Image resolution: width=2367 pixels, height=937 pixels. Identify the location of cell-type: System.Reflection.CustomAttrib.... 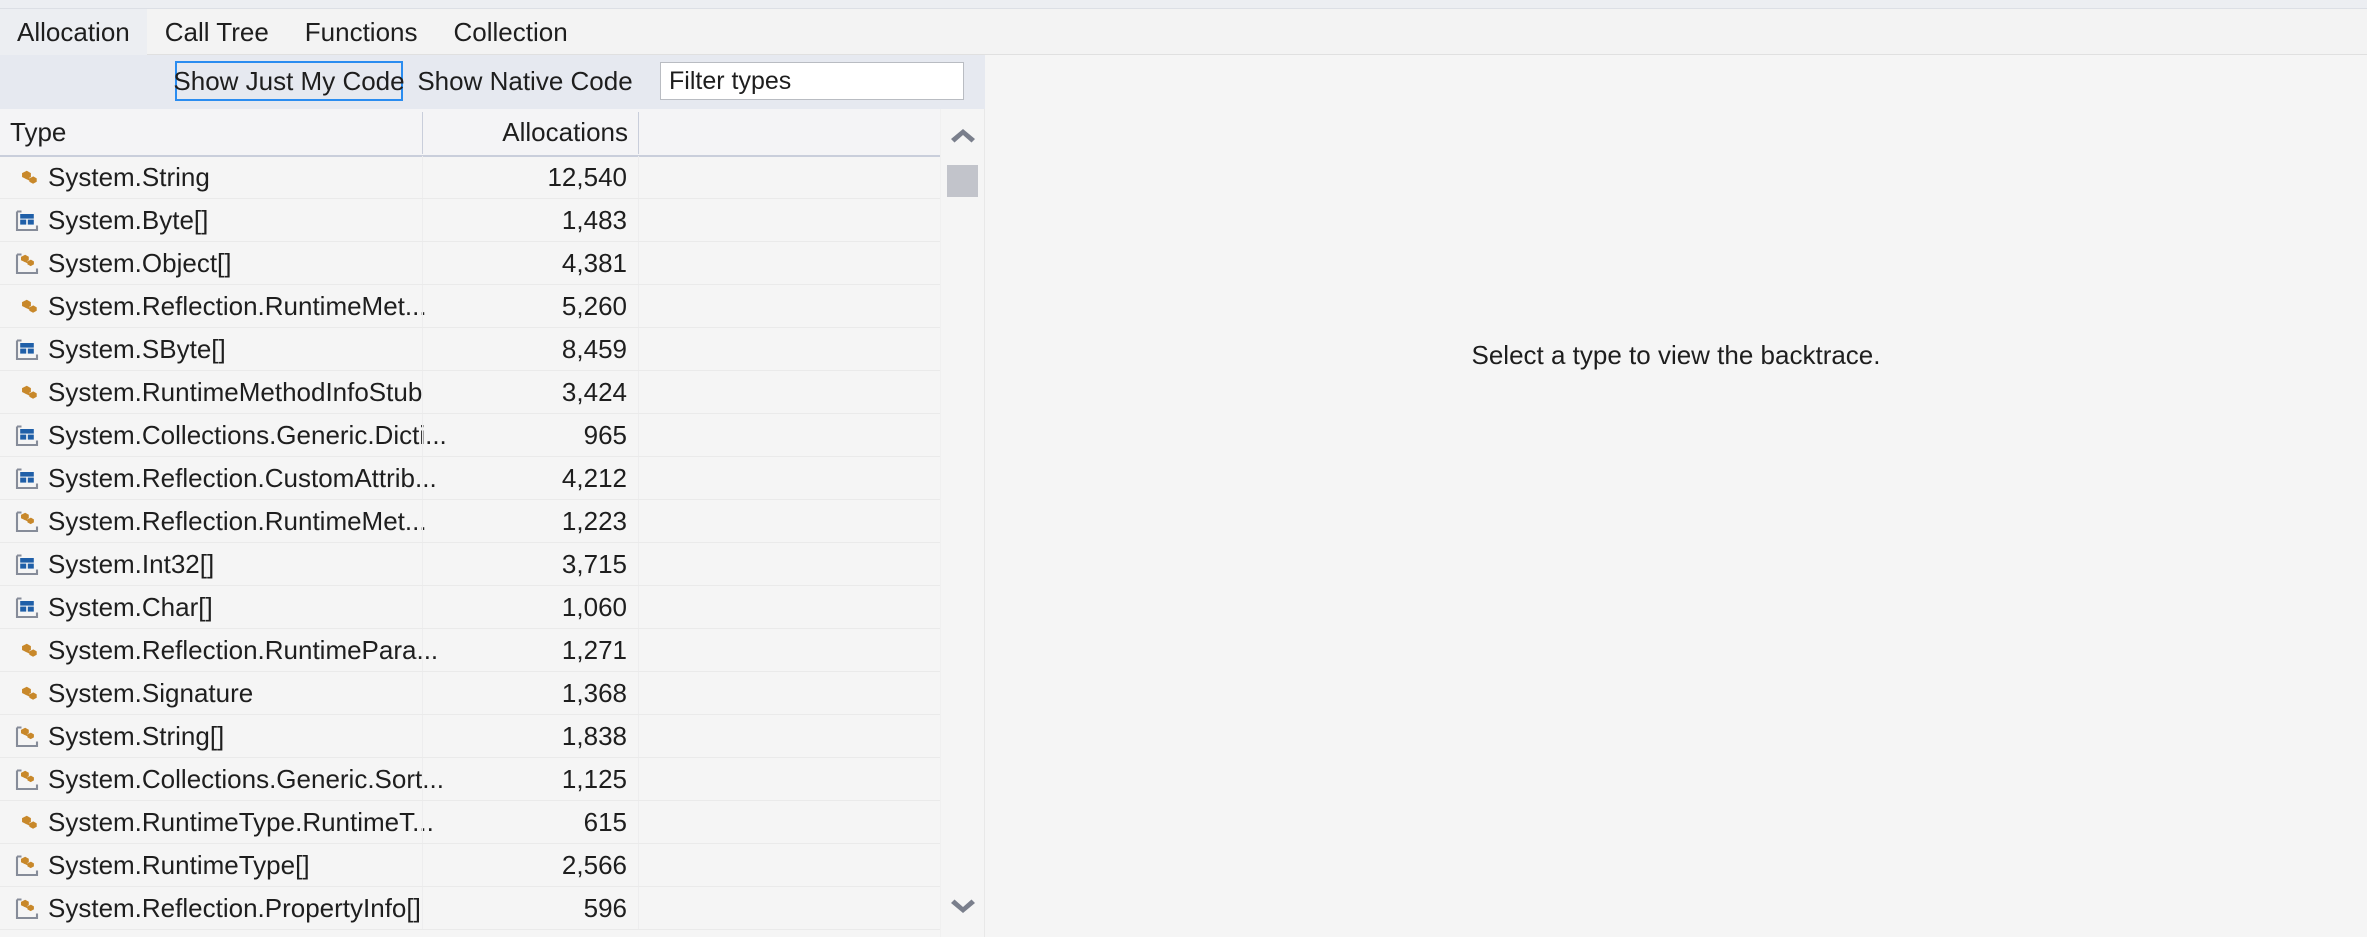
(218, 478).